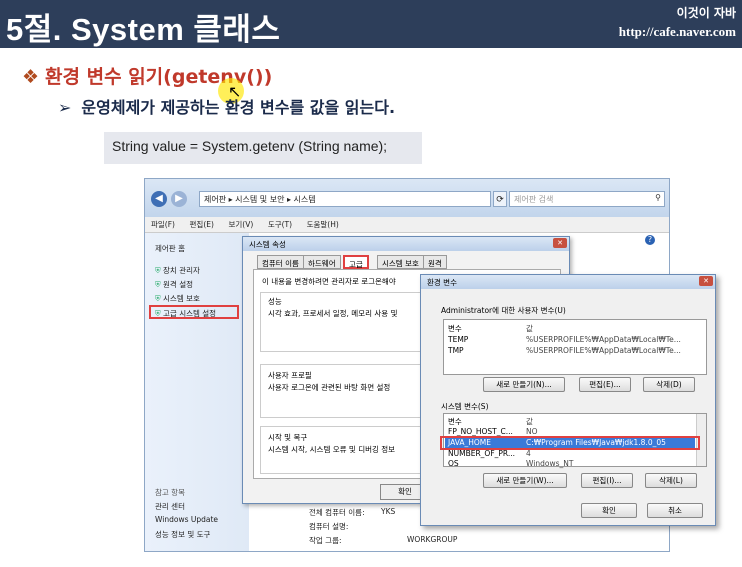  Describe the element at coordinates (170, 492) in the screenshot. I see `see-also-heading: 참고 항목` at that location.